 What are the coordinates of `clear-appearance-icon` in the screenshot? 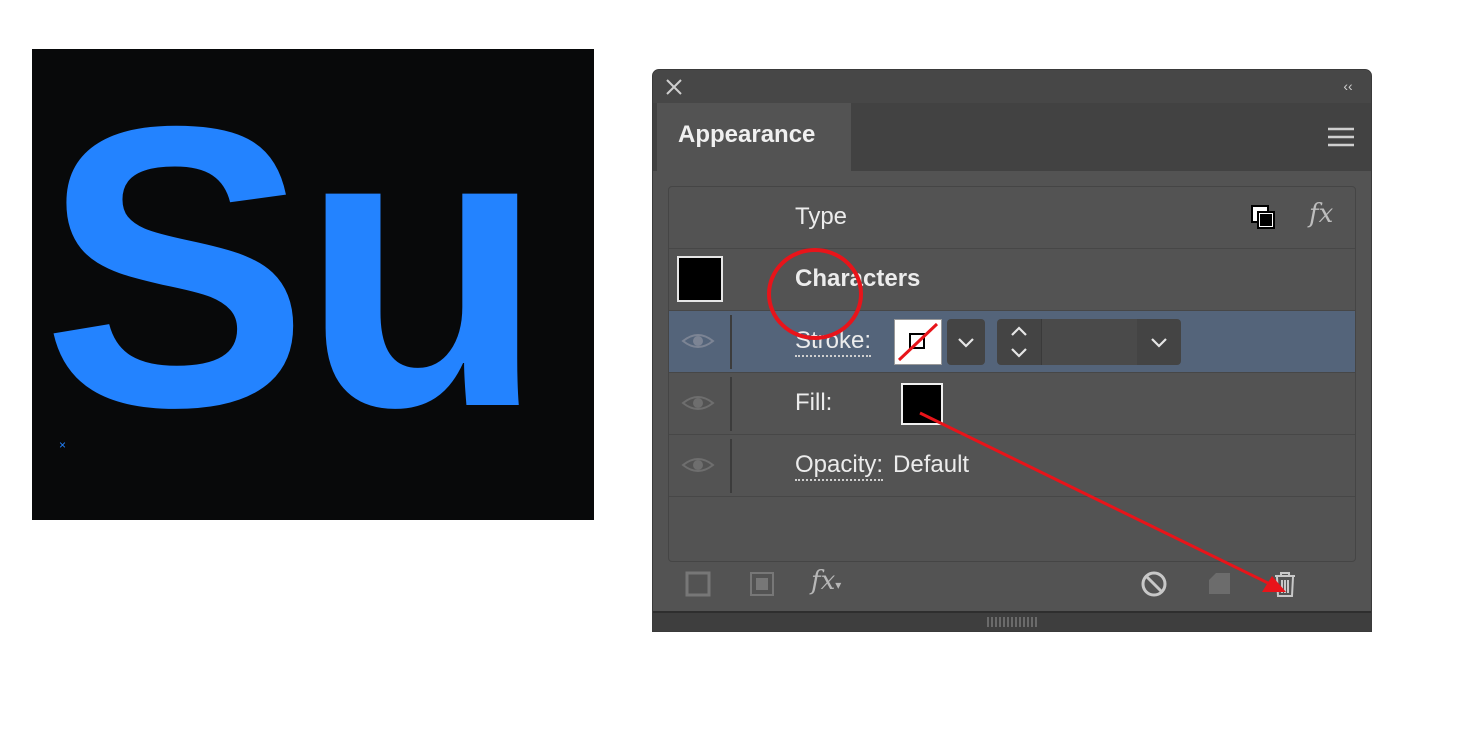 It's located at (1154, 584).